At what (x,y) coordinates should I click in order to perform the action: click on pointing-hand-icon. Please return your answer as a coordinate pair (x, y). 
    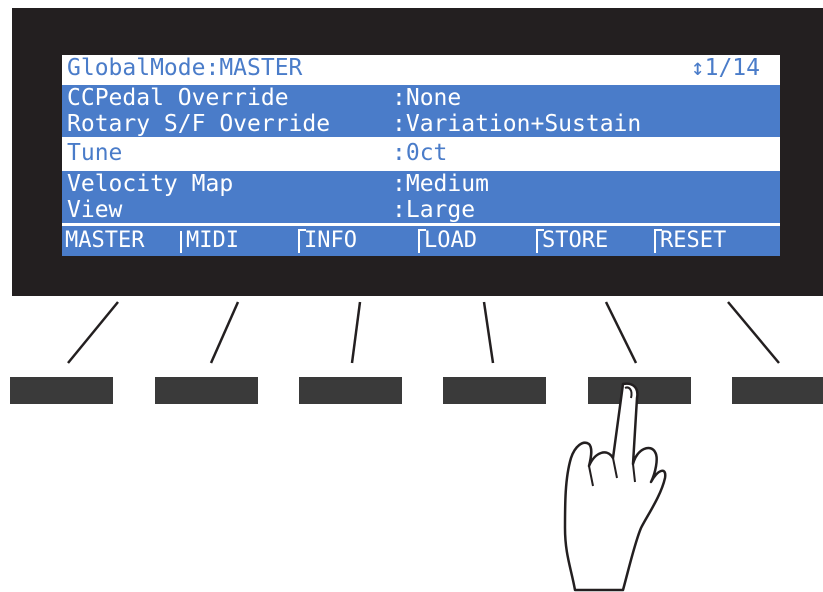
    Looking at the image, I should click on (615, 487).